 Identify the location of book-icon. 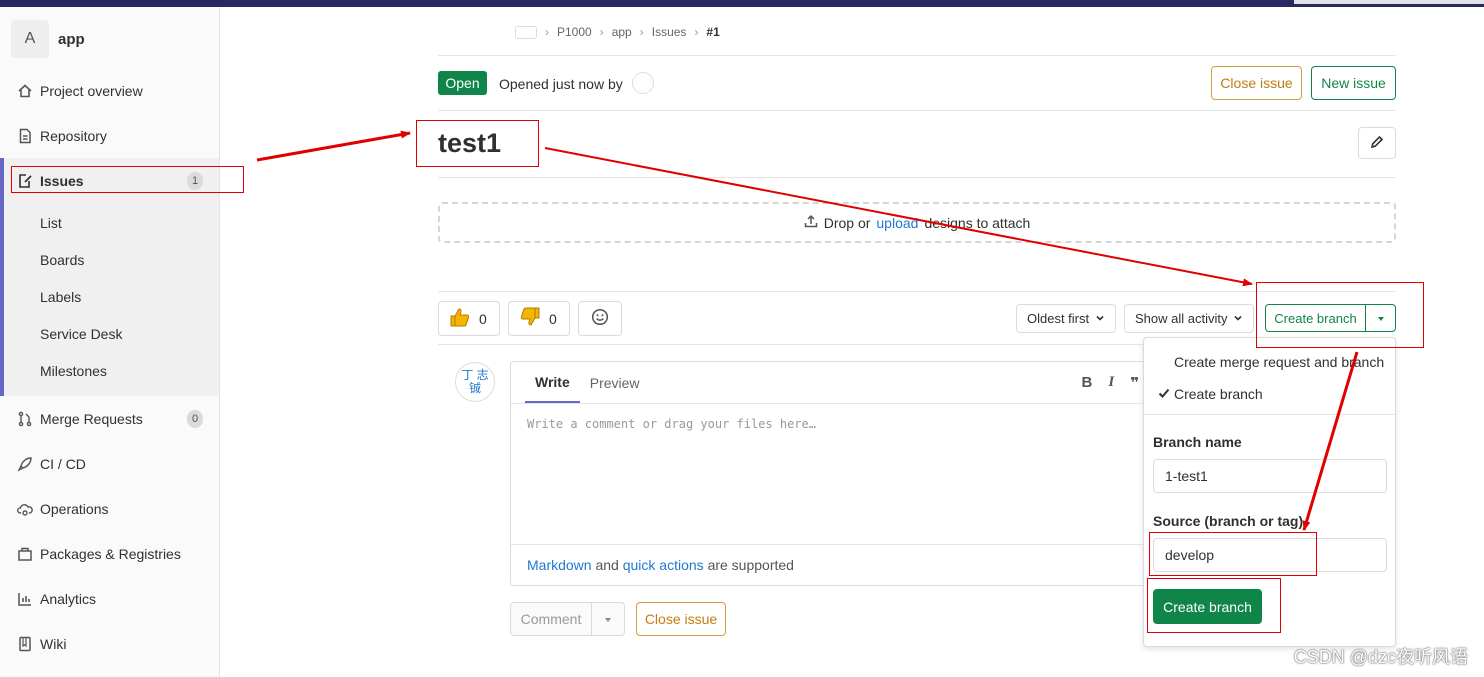
(25, 644).